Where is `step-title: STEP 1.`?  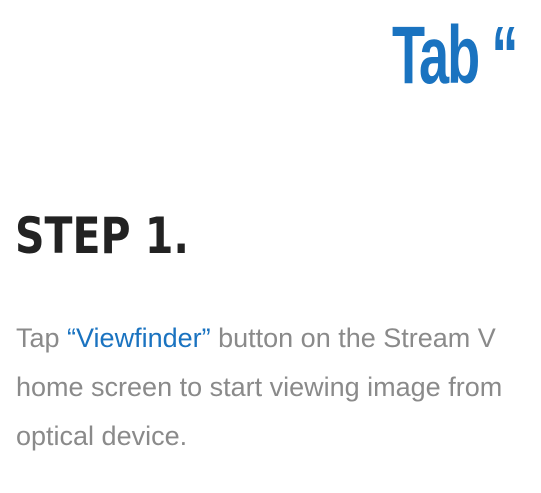 step-title: STEP 1. is located at coordinates (102, 236).